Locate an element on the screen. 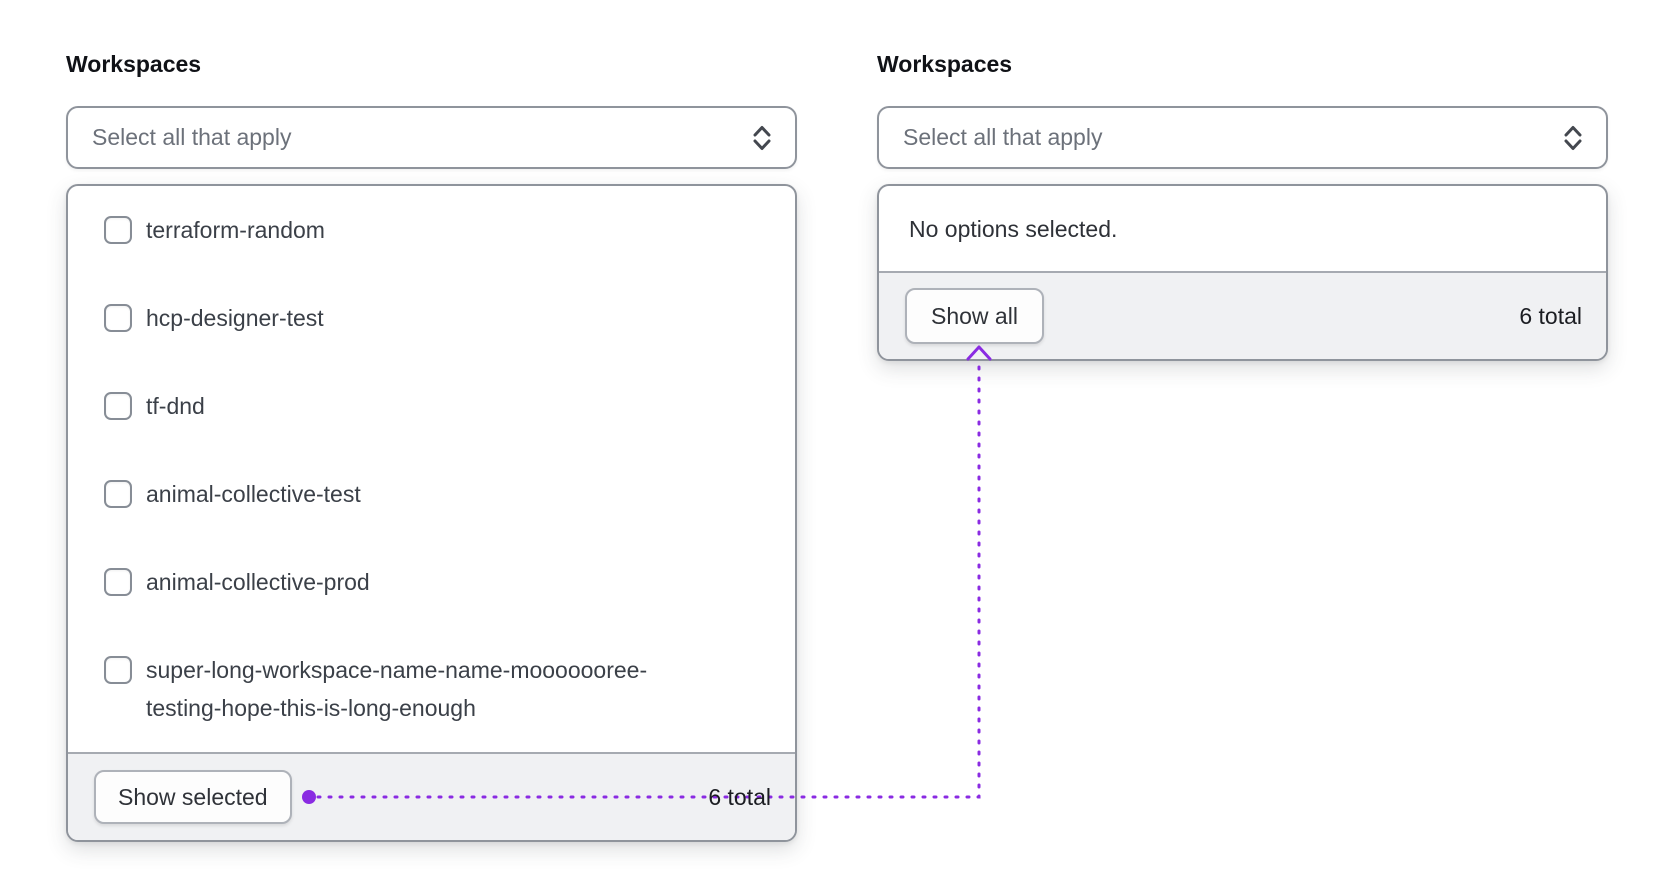 The image size is (1672, 892). dropdown-footer: Show all 6 total is located at coordinates (1242, 315).